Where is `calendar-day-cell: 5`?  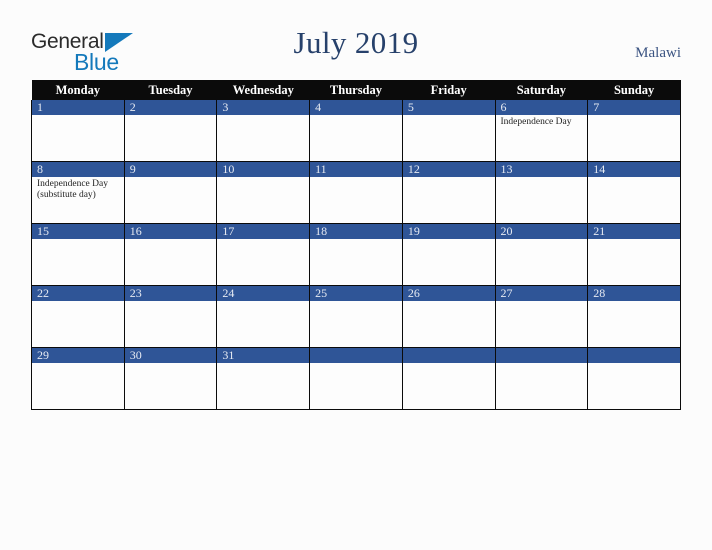
calendar-day-cell: 5 is located at coordinates (448, 131).